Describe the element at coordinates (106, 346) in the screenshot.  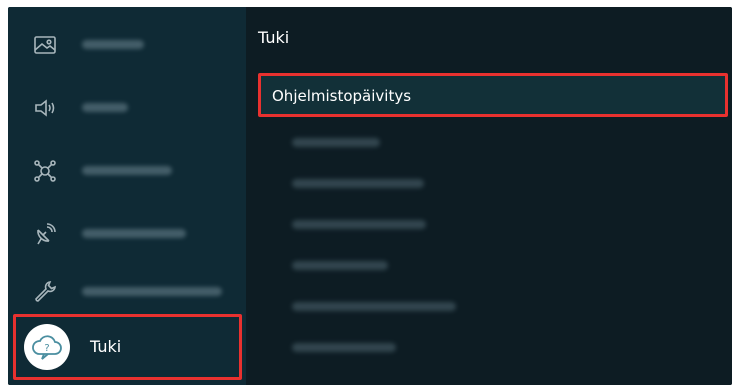
I see `sidebar-item-label: Tuki` at that location.